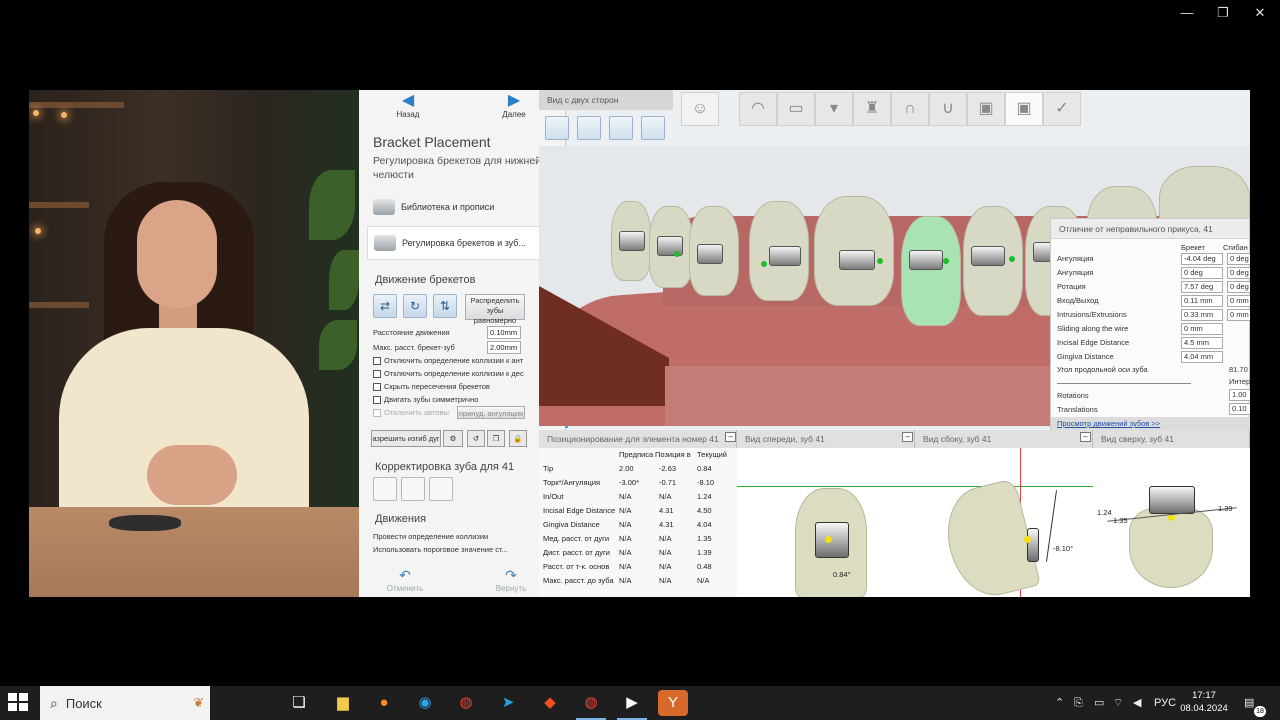 This screenshot has height=720, width=1280. I want to click on move-bracket-icon: ⇄, so click(385, 306).